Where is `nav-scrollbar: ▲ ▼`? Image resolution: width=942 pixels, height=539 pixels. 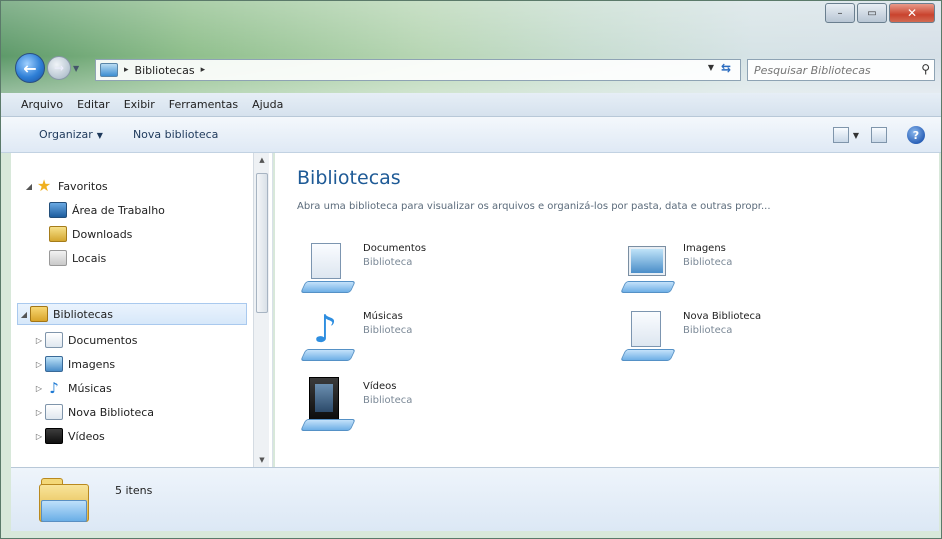
nav-scrollbar: ▲ ▼ is located at coordinates (261, 310).